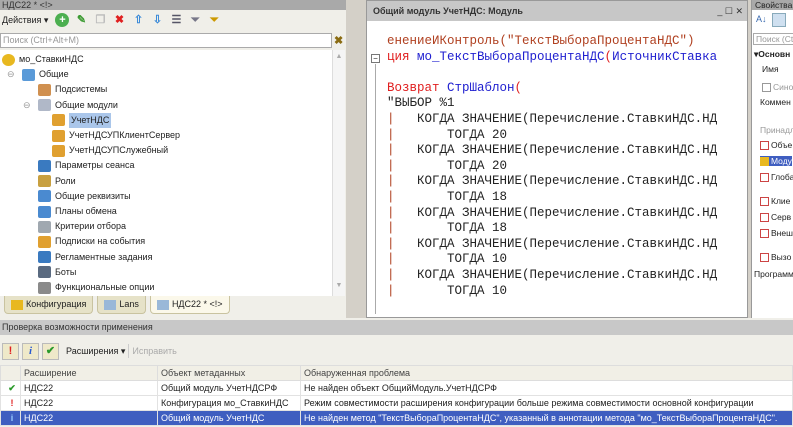  Describe the element at coordinates (138, 20) in the screenshot. I see `move-up-icon: ⇧` at that location.